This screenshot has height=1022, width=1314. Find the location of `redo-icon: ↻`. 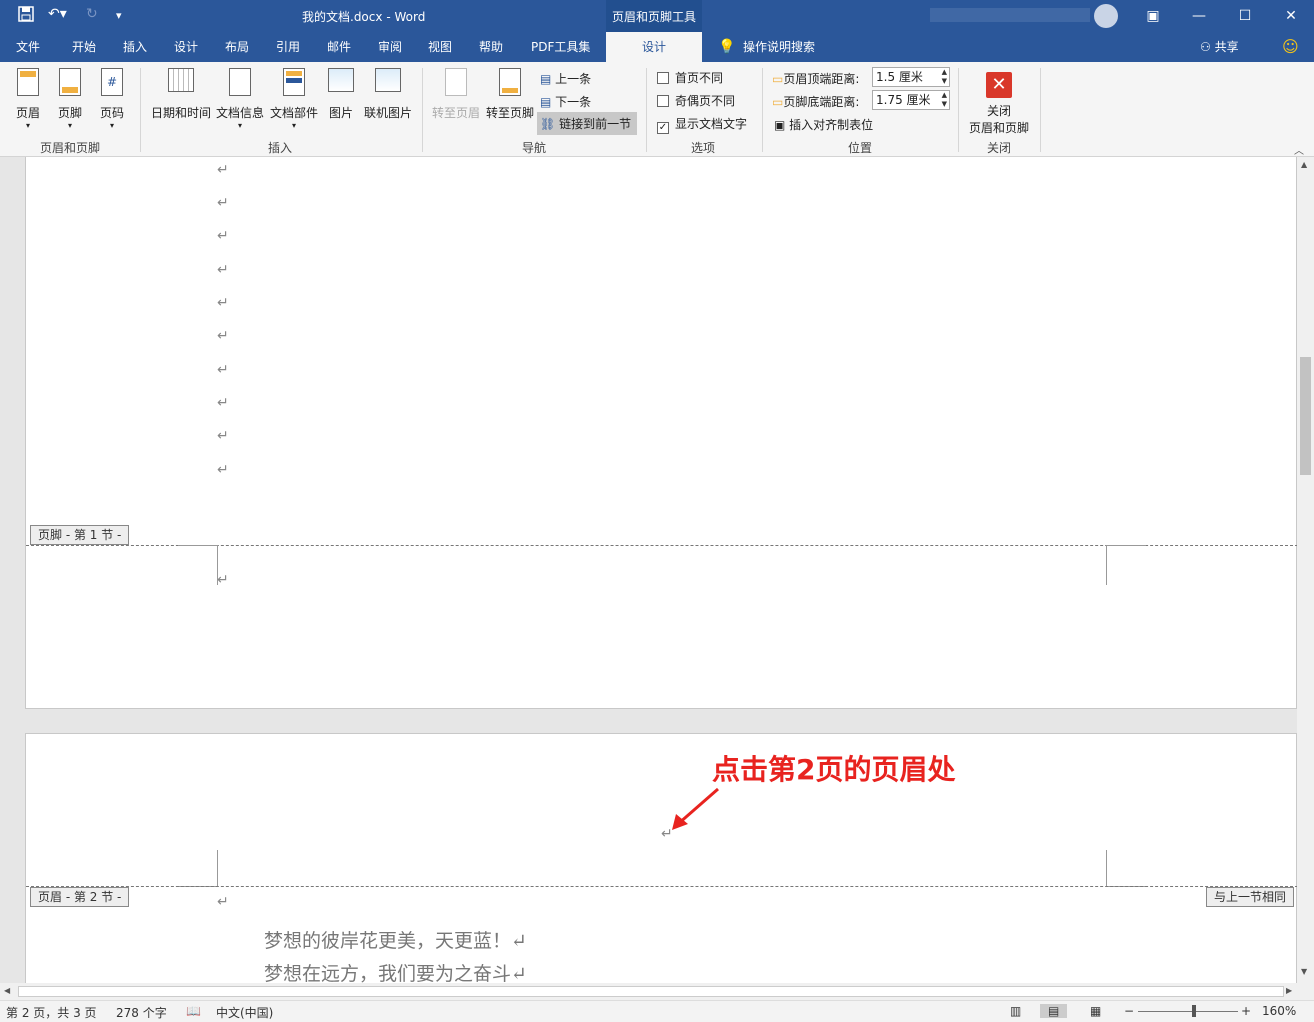

redo-icon: ↻ is located at coordinates (92, 14).